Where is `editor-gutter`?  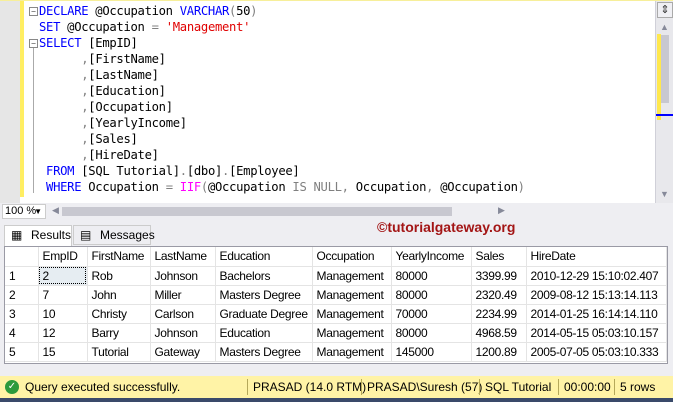 editor-gutter is located at coordinates (10, 102).